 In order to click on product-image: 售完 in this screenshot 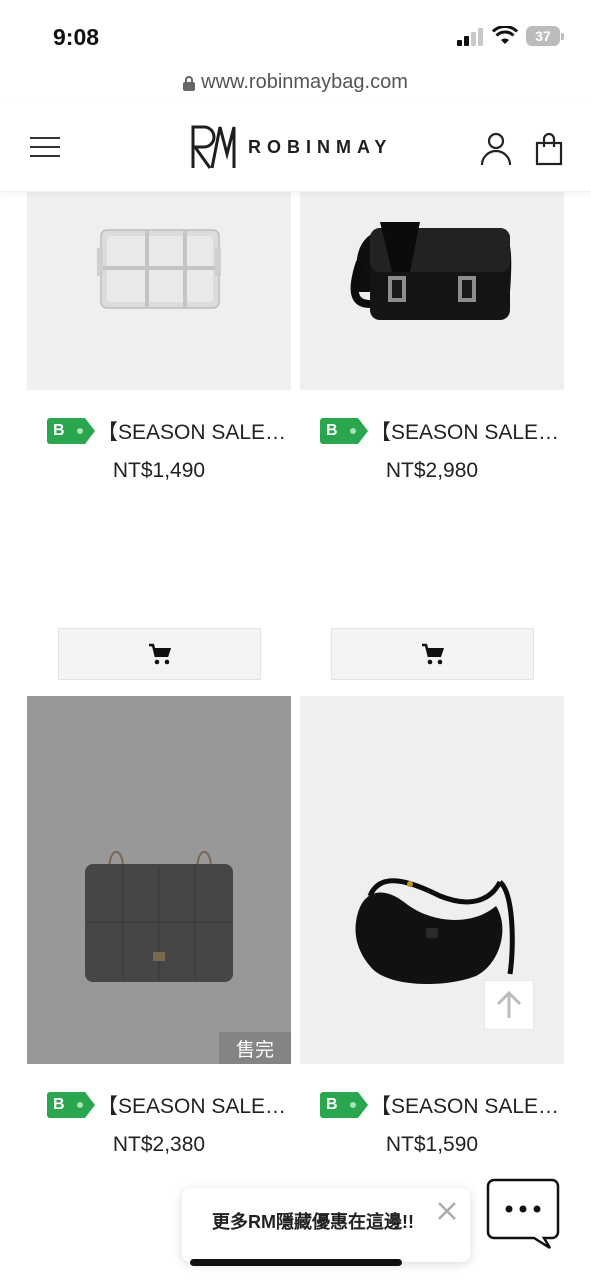, I will do `click(159, 880)`.